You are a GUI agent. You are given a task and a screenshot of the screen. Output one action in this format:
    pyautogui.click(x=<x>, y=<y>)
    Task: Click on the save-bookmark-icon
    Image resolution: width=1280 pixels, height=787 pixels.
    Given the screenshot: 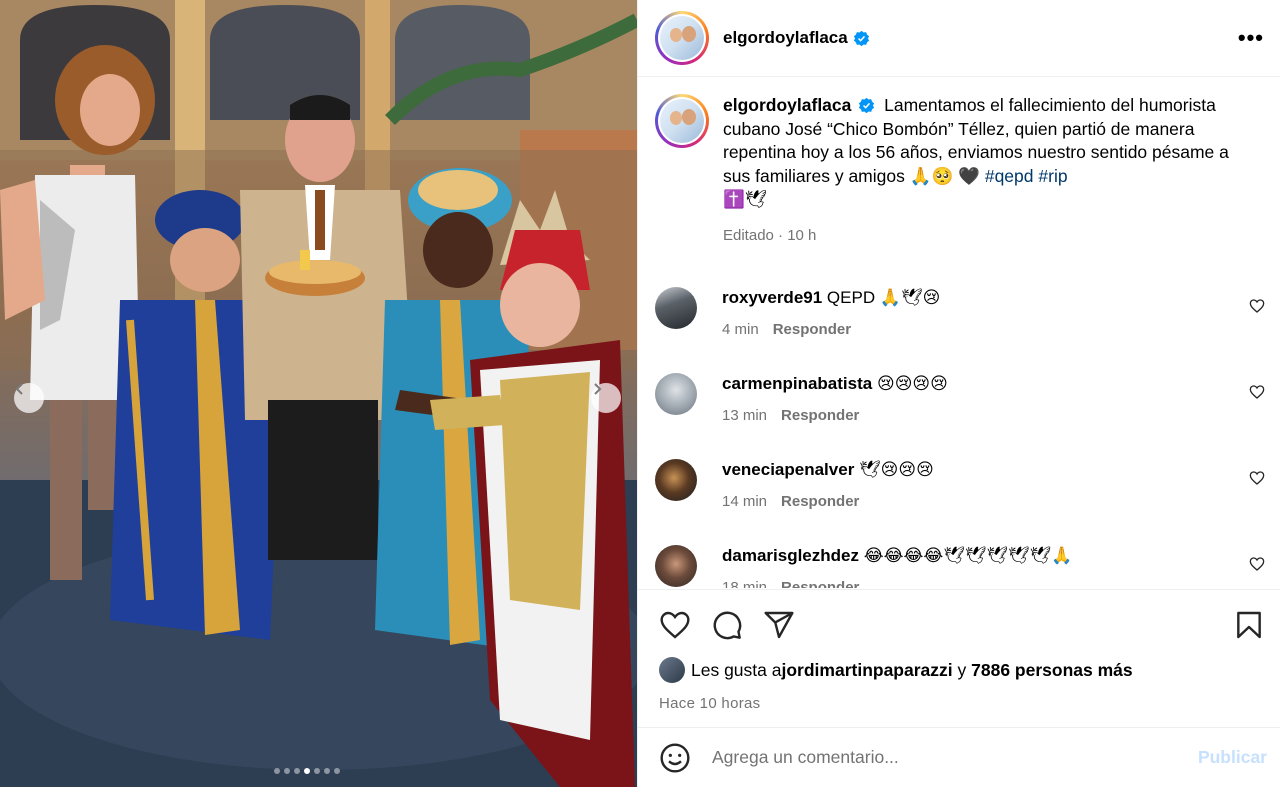 What is the action you would take?
    pyautogui.click(x=1249, y=625)
    